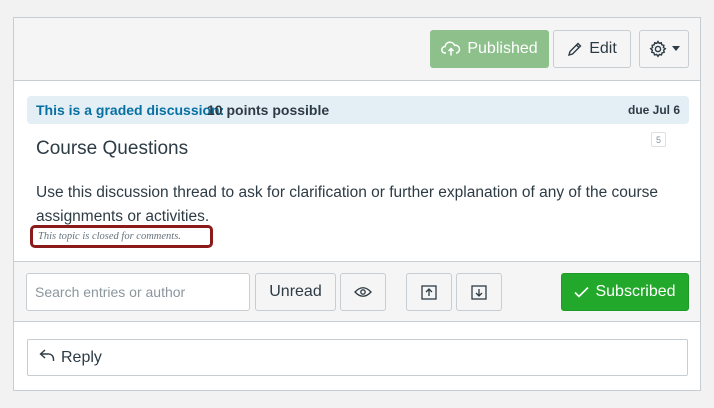  Describe the element at coordinates (268, 110) in the screenshot. I see `points-possible: 10 points possible` at that location.